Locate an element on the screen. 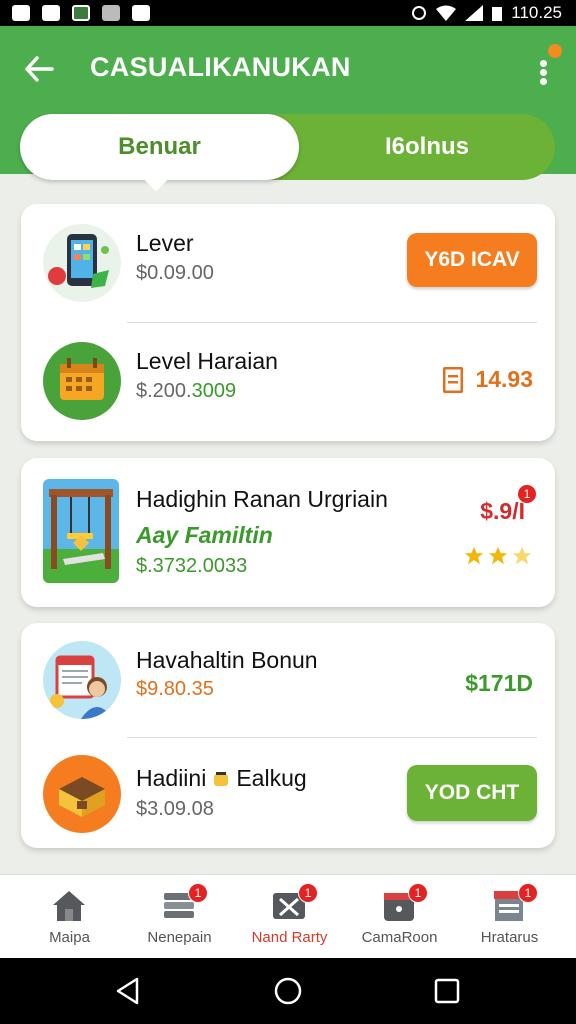 This screenshot has height=1024, width=576. receipt-icon is located at coordinates (453, 379).